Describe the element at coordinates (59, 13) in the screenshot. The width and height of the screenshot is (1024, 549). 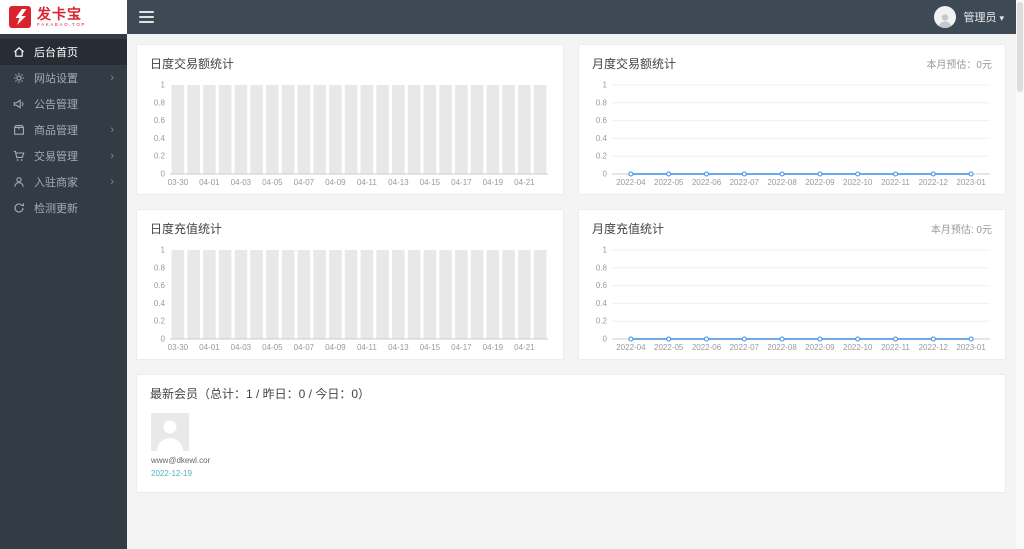
I see `brand-name: 发卡宝` at that location.